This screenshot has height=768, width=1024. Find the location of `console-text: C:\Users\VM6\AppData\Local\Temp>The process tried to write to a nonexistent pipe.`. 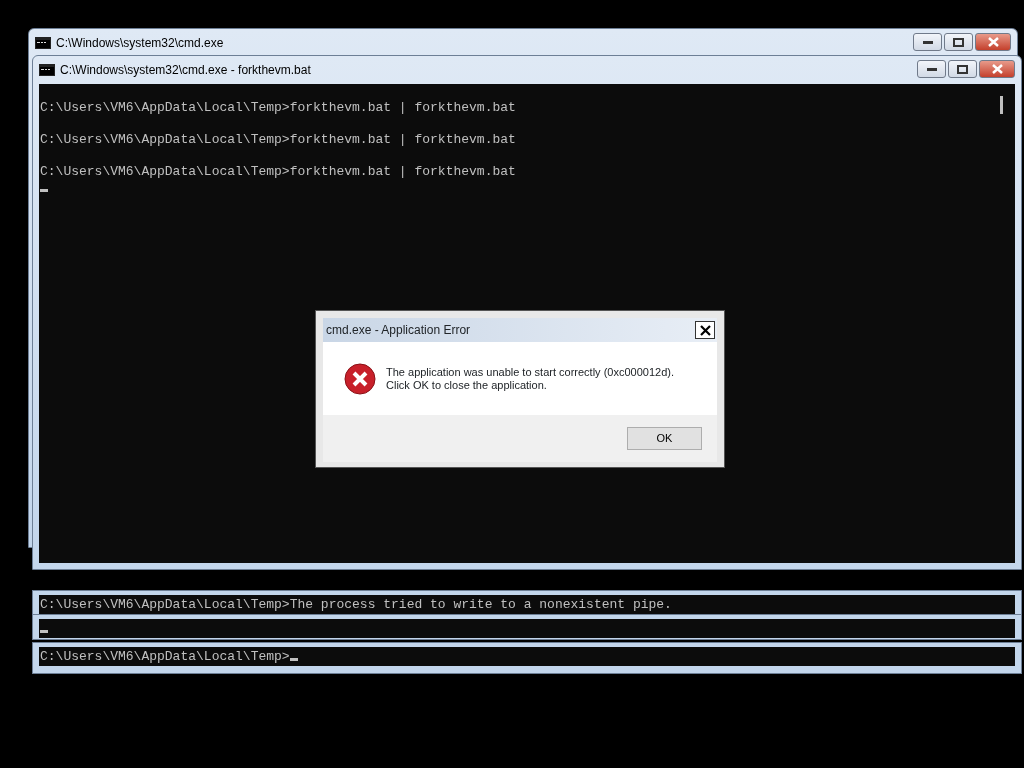

console-text: C:\Users\VM6\AppData\Local\Temp>The process tried to write to a nonexistent pipe. is located at coordinates (356, 604).